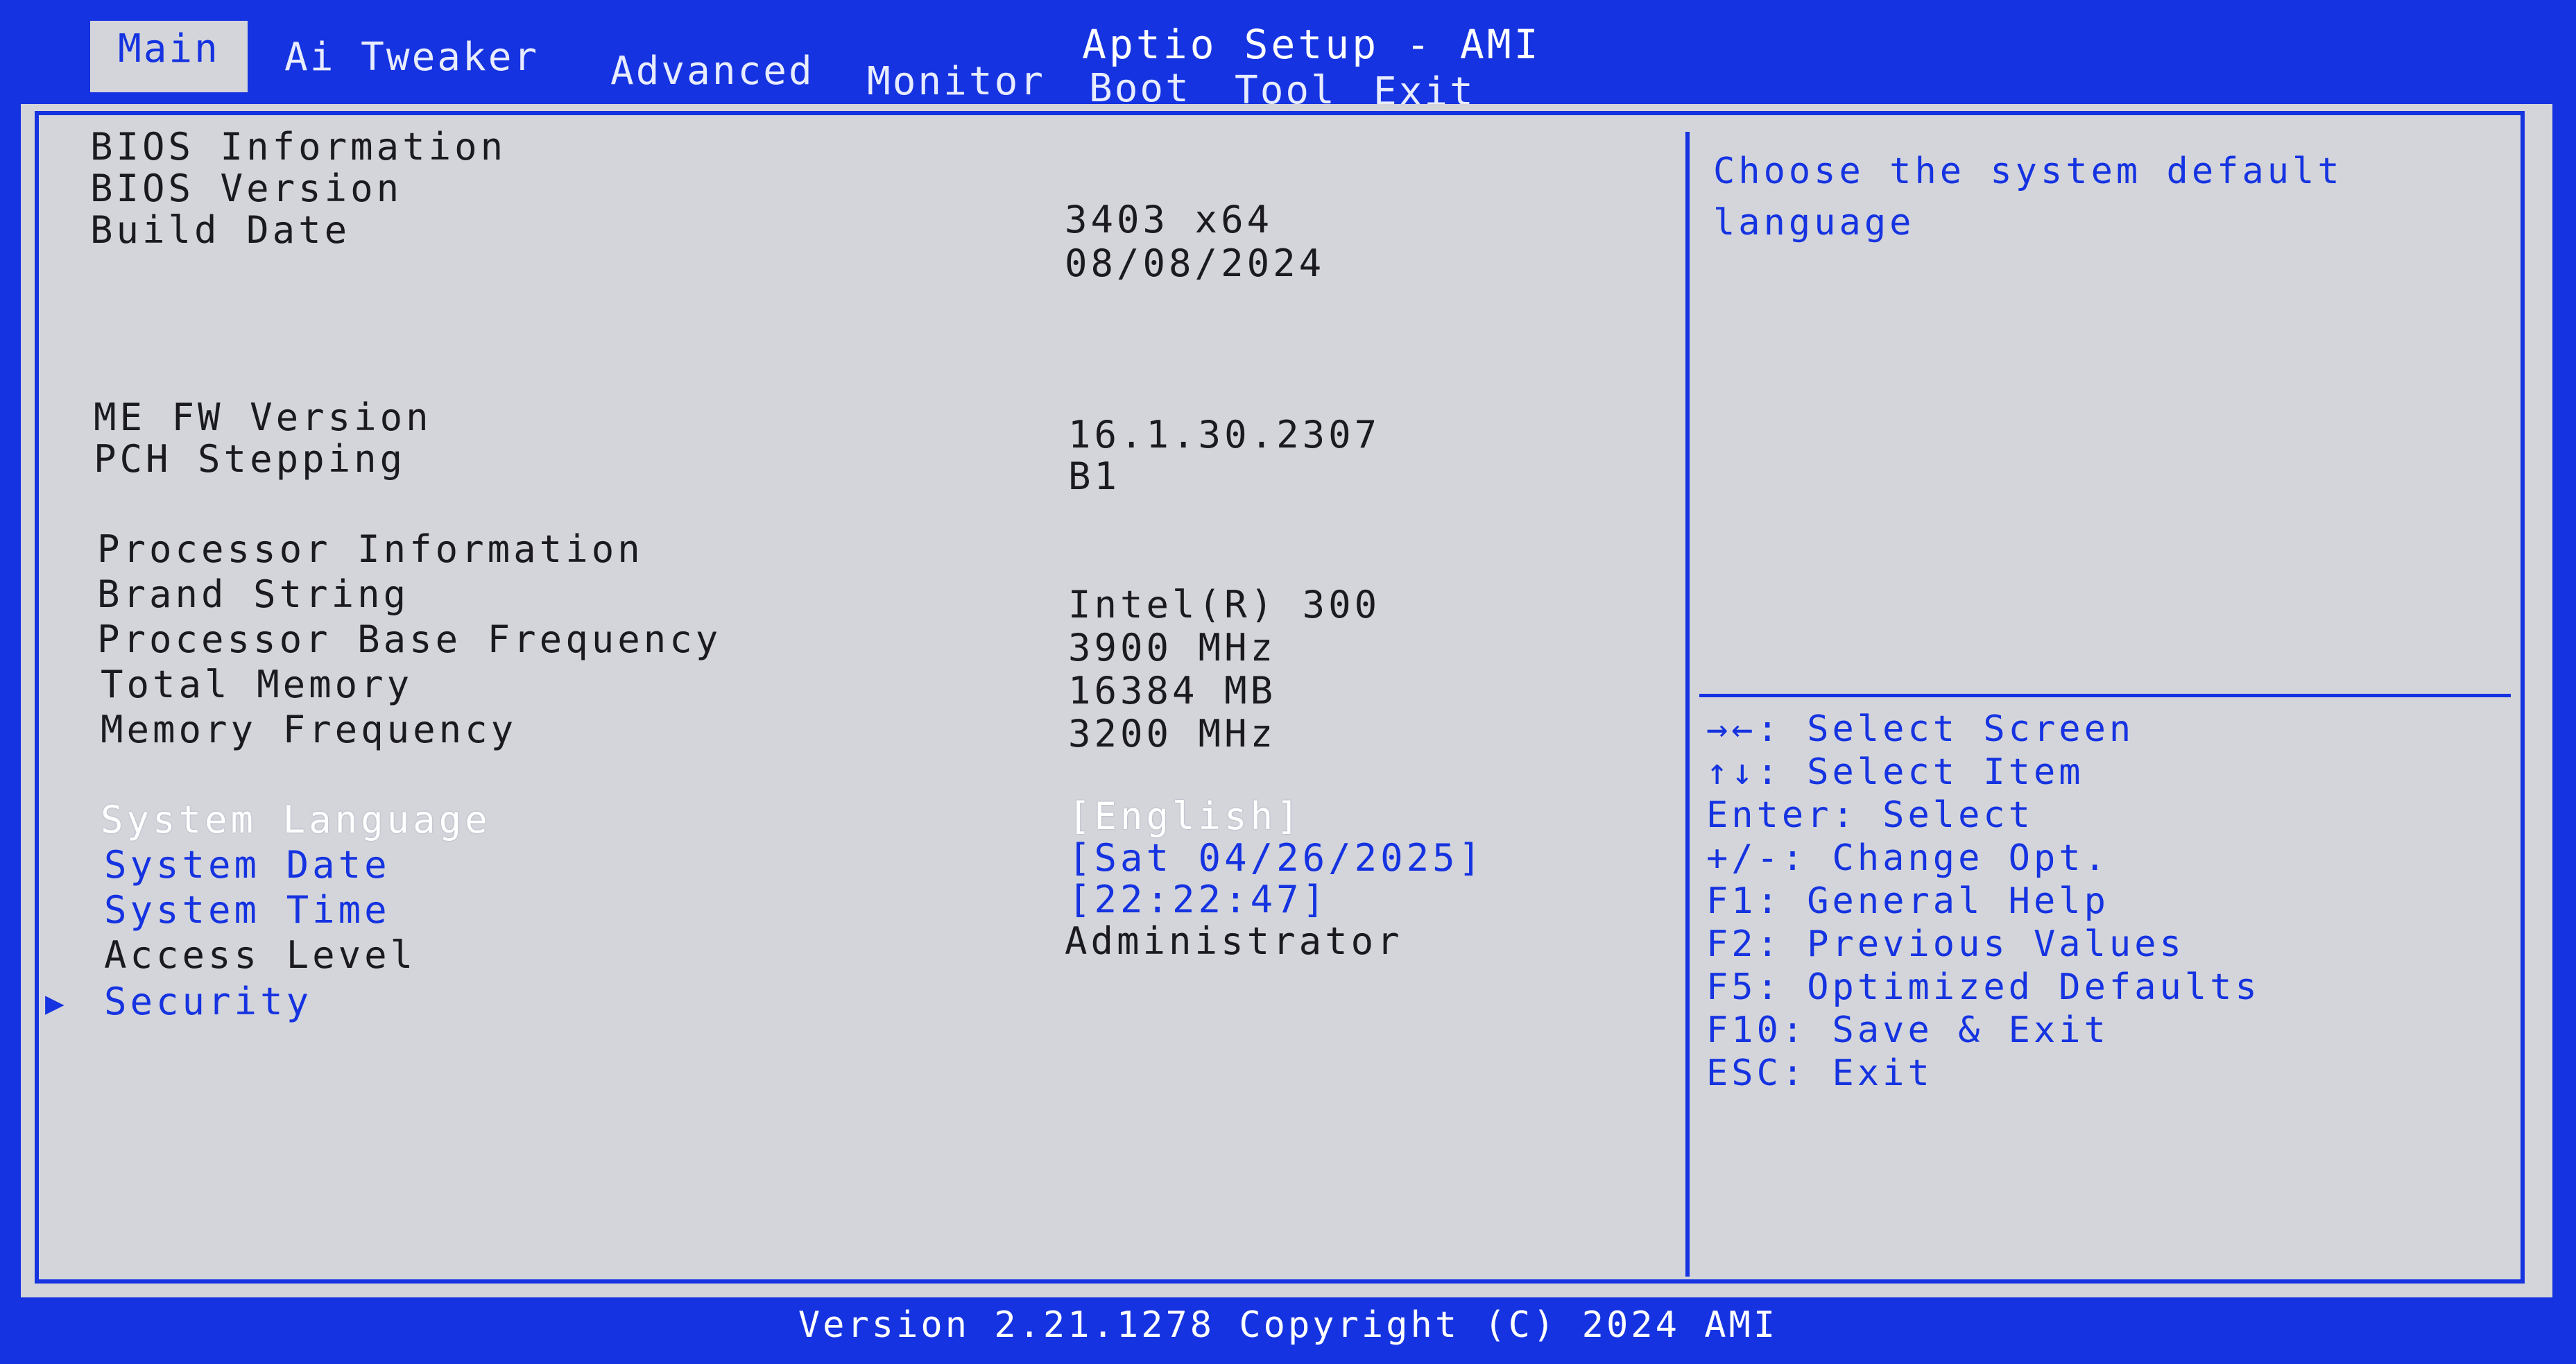 Image resolution: width=2576 pixels, height=1364 pixels. I want to click on access-level-label: Access Level, so click(260, 955).